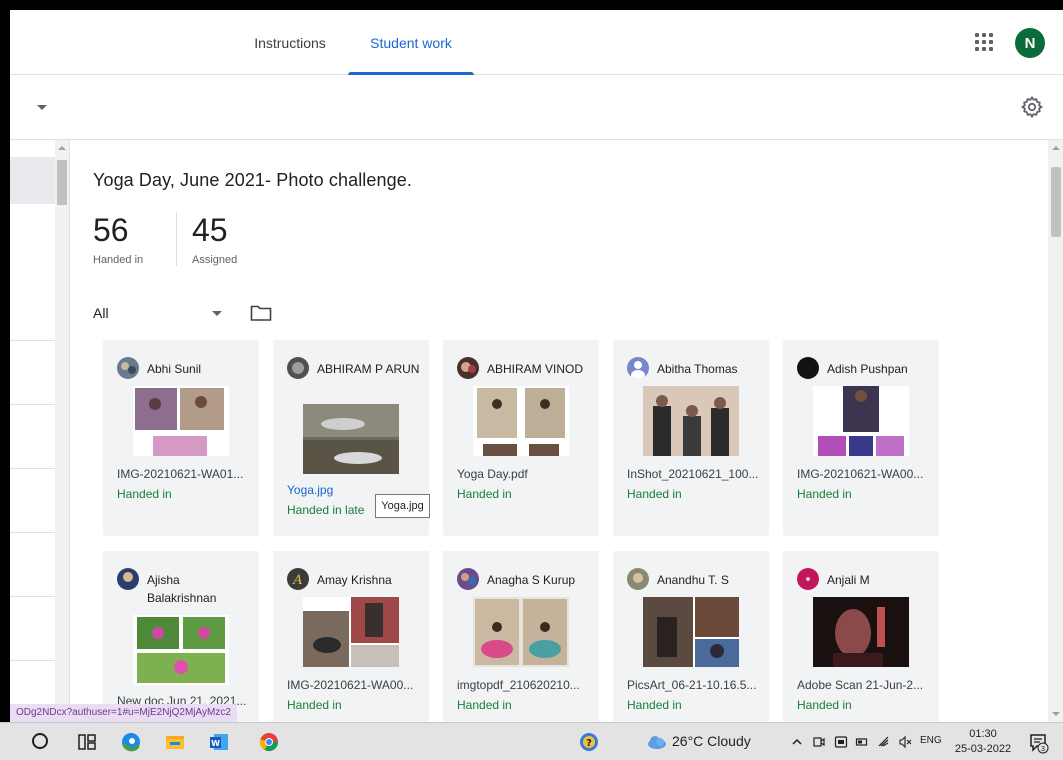 The width and height of the screenshot is (1063, 760). What do you see at coordinates (492, 474) in the screenshot?
I see `submission-file-name: Yoga Day.pdf` at bounding box center [492, 474].